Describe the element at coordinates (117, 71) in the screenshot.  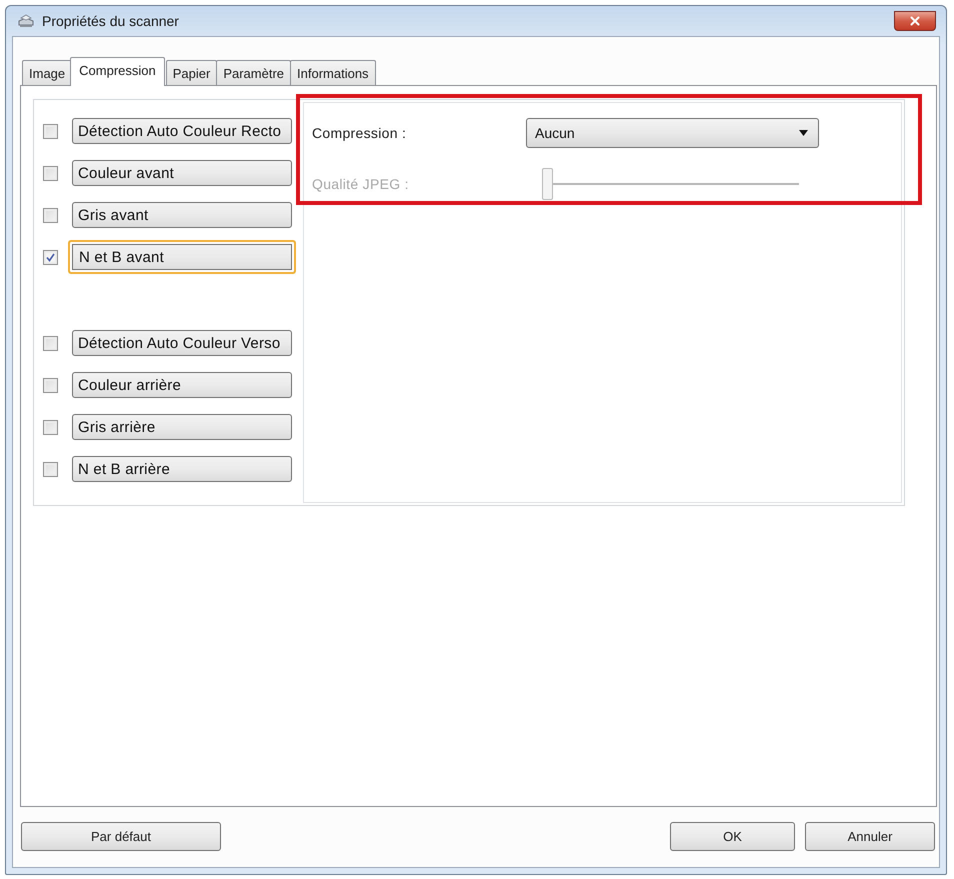
I see `tab: Compression` at that location.